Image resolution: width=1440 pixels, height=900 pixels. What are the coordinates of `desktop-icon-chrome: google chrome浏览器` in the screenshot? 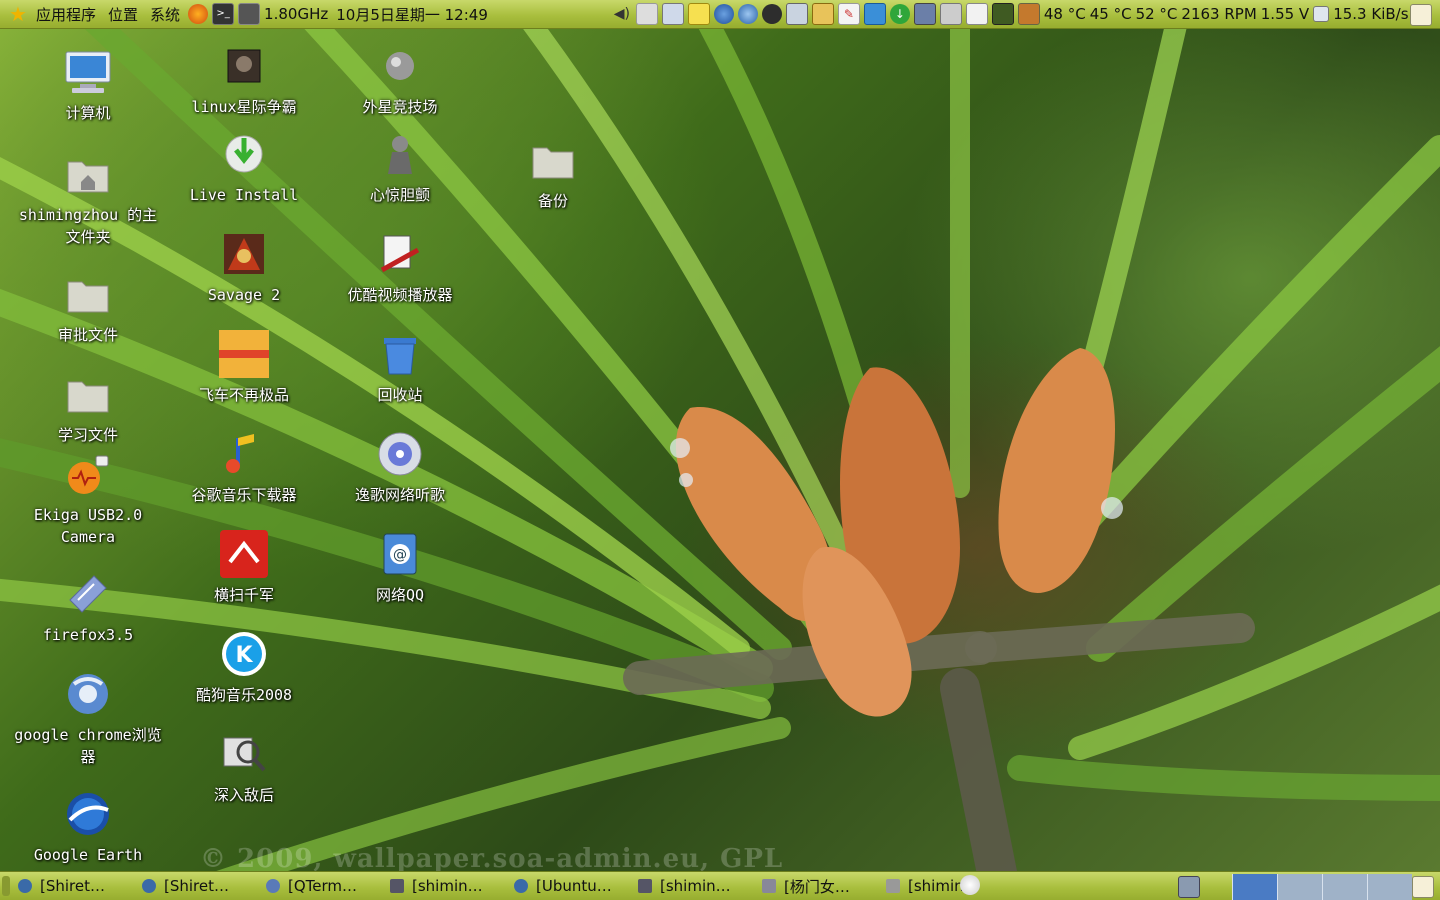 It's located at (88, 719).